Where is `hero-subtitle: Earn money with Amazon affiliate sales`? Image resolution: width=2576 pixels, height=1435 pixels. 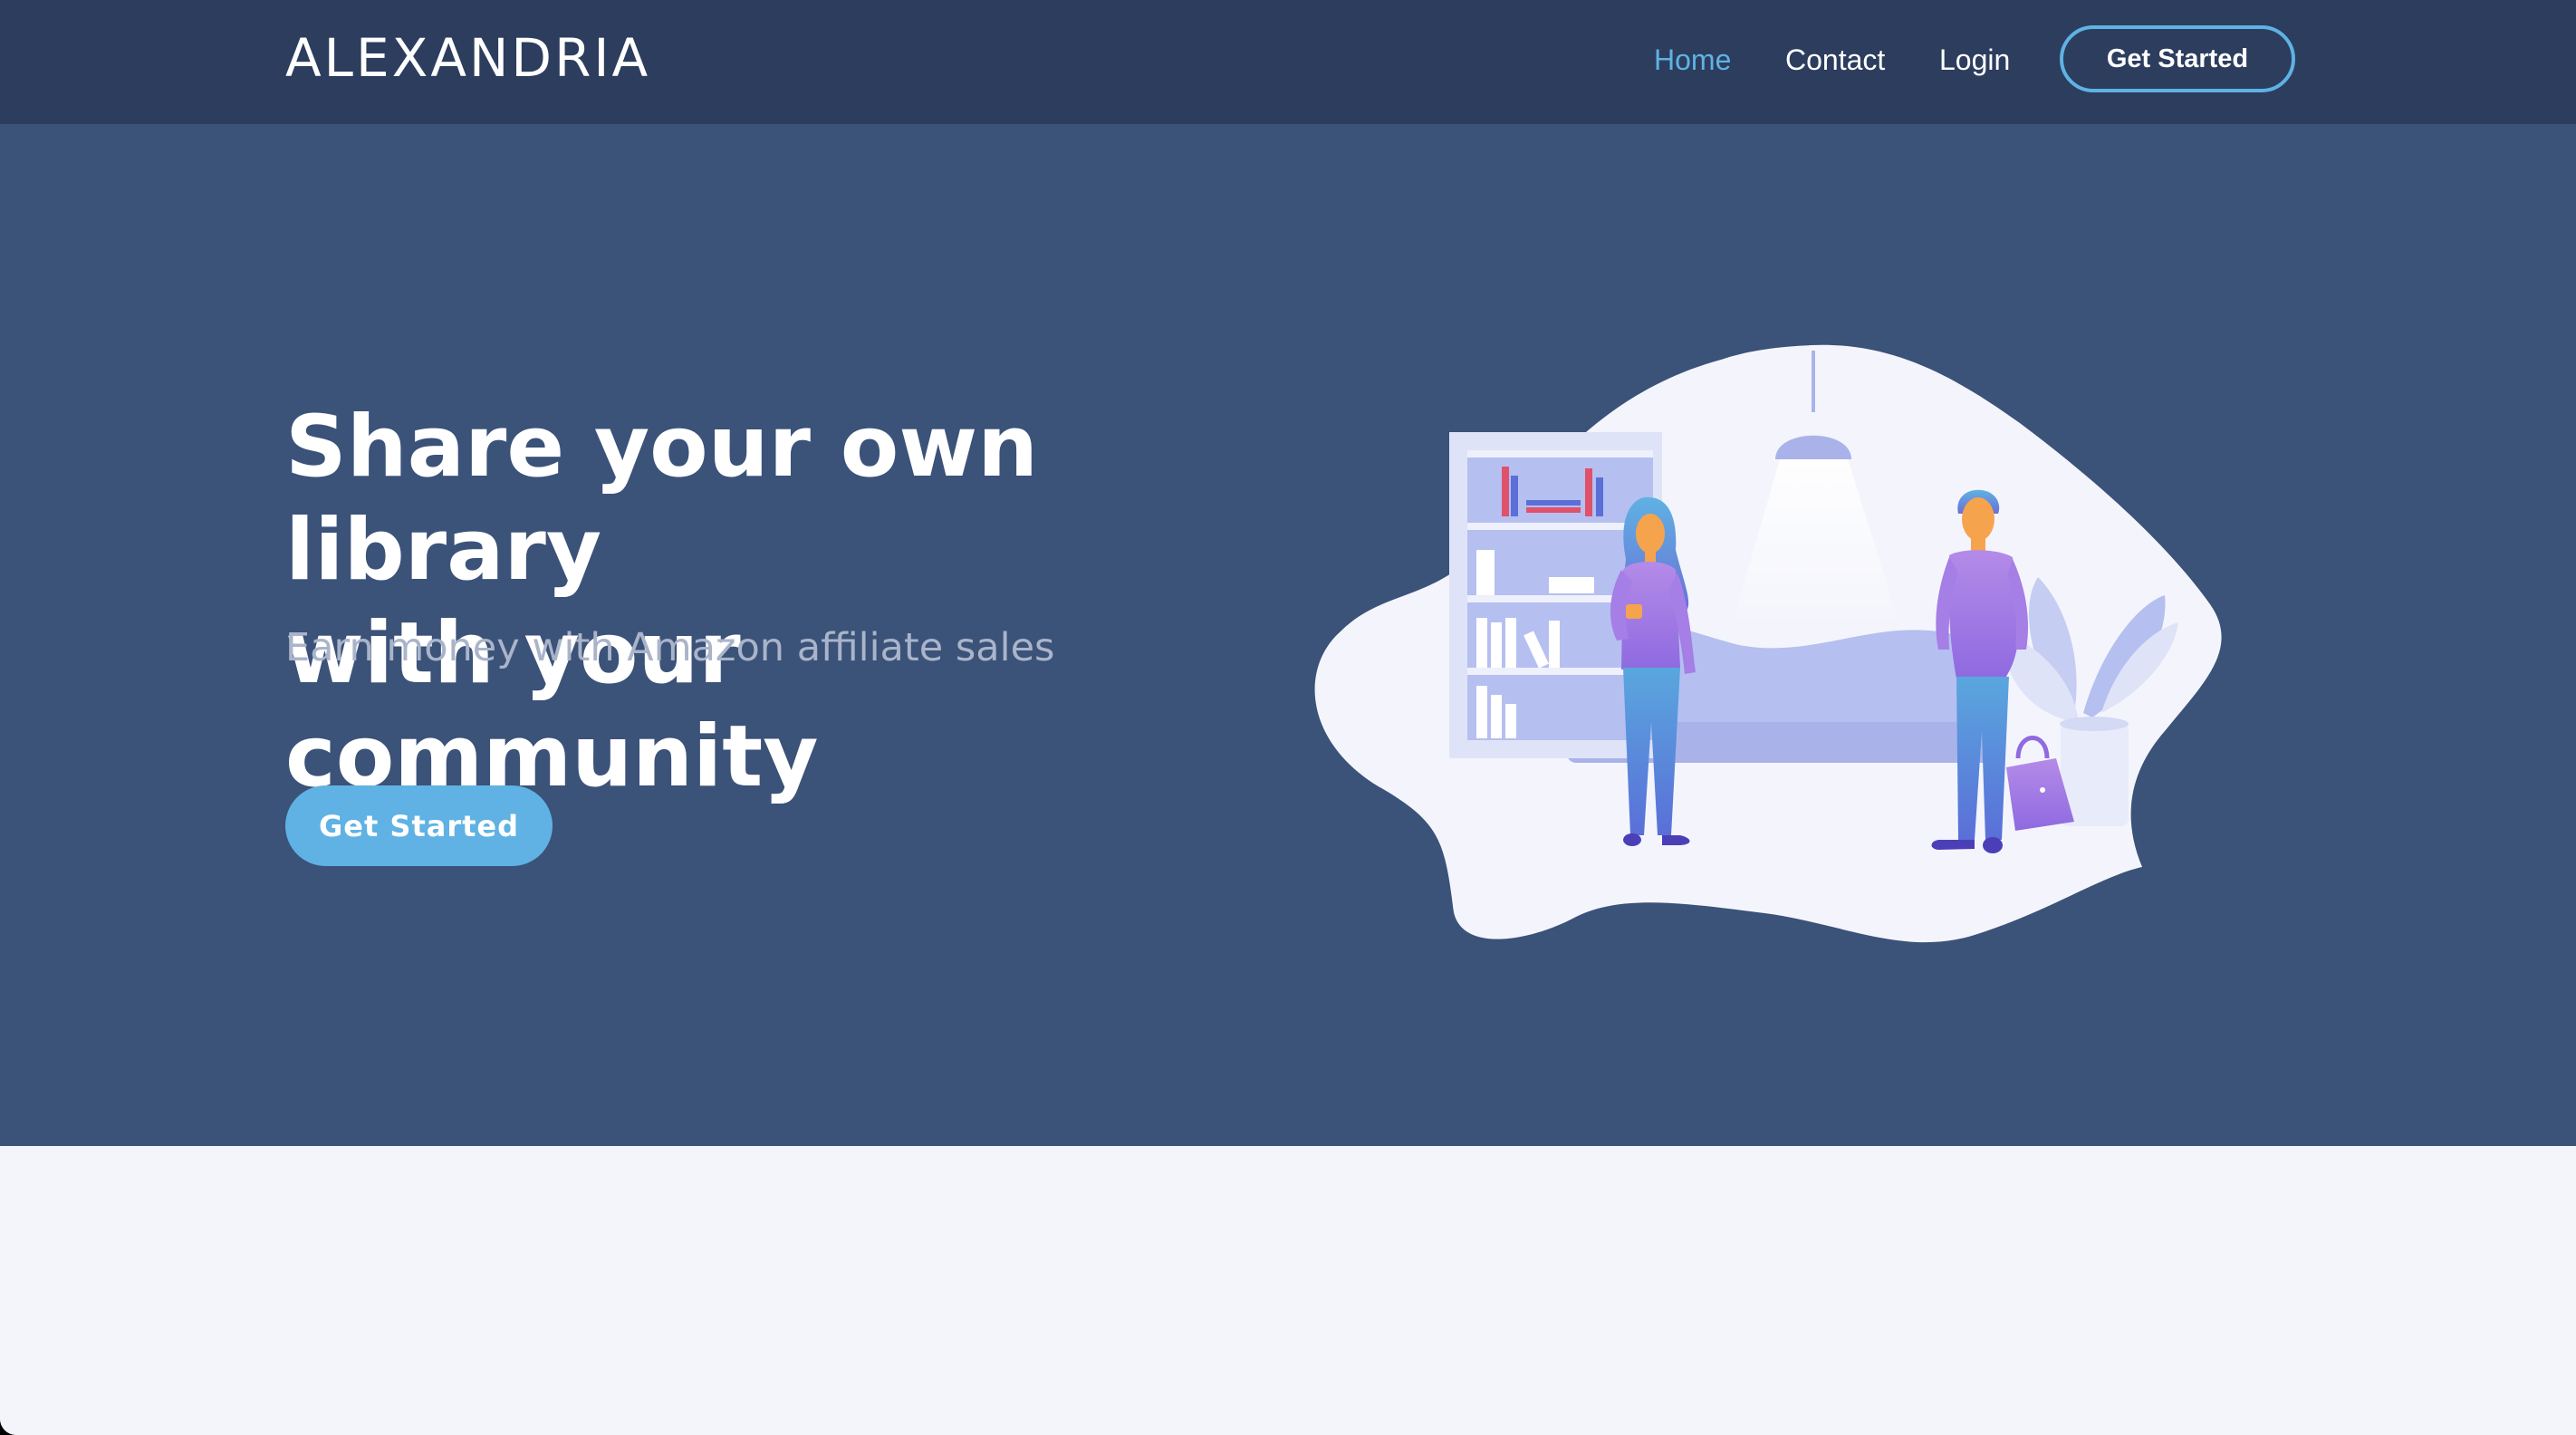
hero-subtitle: Earn money with Amazon affiliate sales is located at coordinates (670, 647).